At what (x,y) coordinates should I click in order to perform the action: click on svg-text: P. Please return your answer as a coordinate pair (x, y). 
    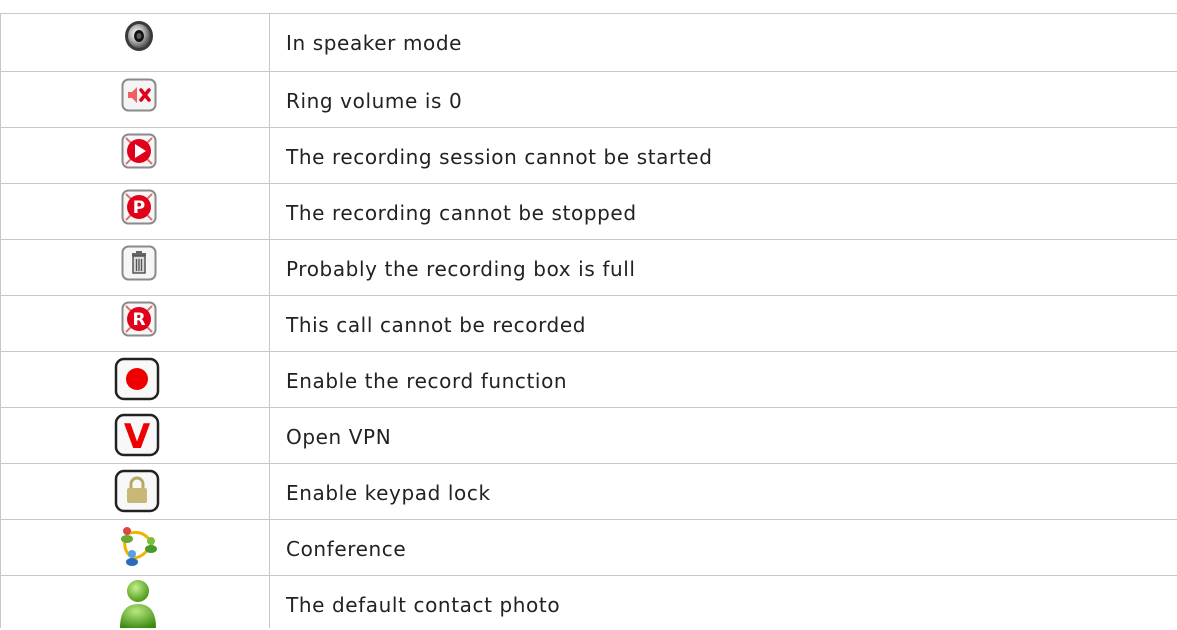
    Looking at the image, I should click on (139, 208).